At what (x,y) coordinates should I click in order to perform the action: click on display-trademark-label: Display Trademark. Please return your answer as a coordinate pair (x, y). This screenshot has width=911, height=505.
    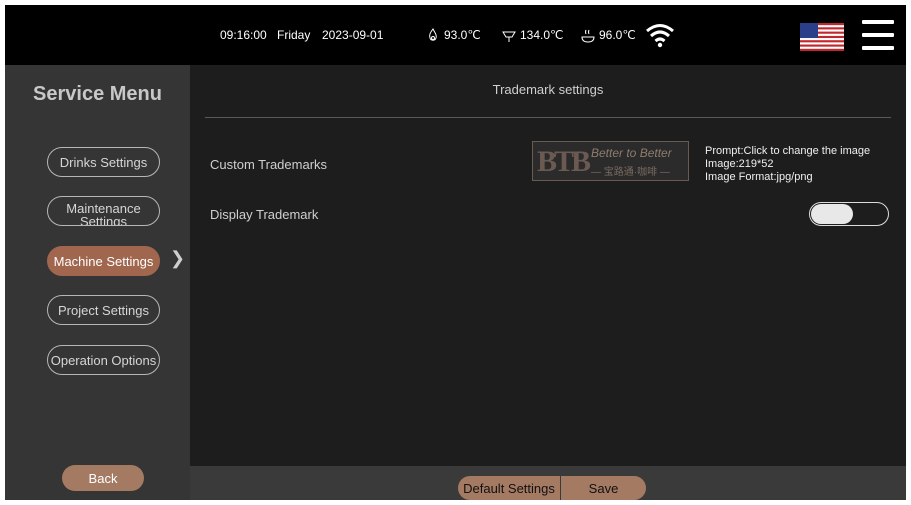
    Looking at the image, I should click on (264, 214).